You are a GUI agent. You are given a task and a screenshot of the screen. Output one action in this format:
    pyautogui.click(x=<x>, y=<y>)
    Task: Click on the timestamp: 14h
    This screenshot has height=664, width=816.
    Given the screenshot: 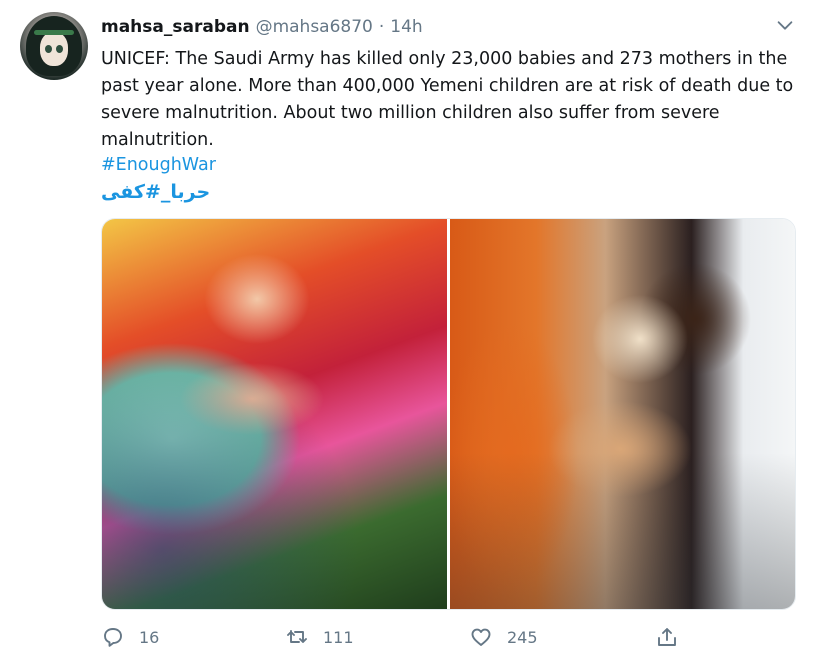 What is the action you would take?
    pyautogui.click(x=406, y=27)
    